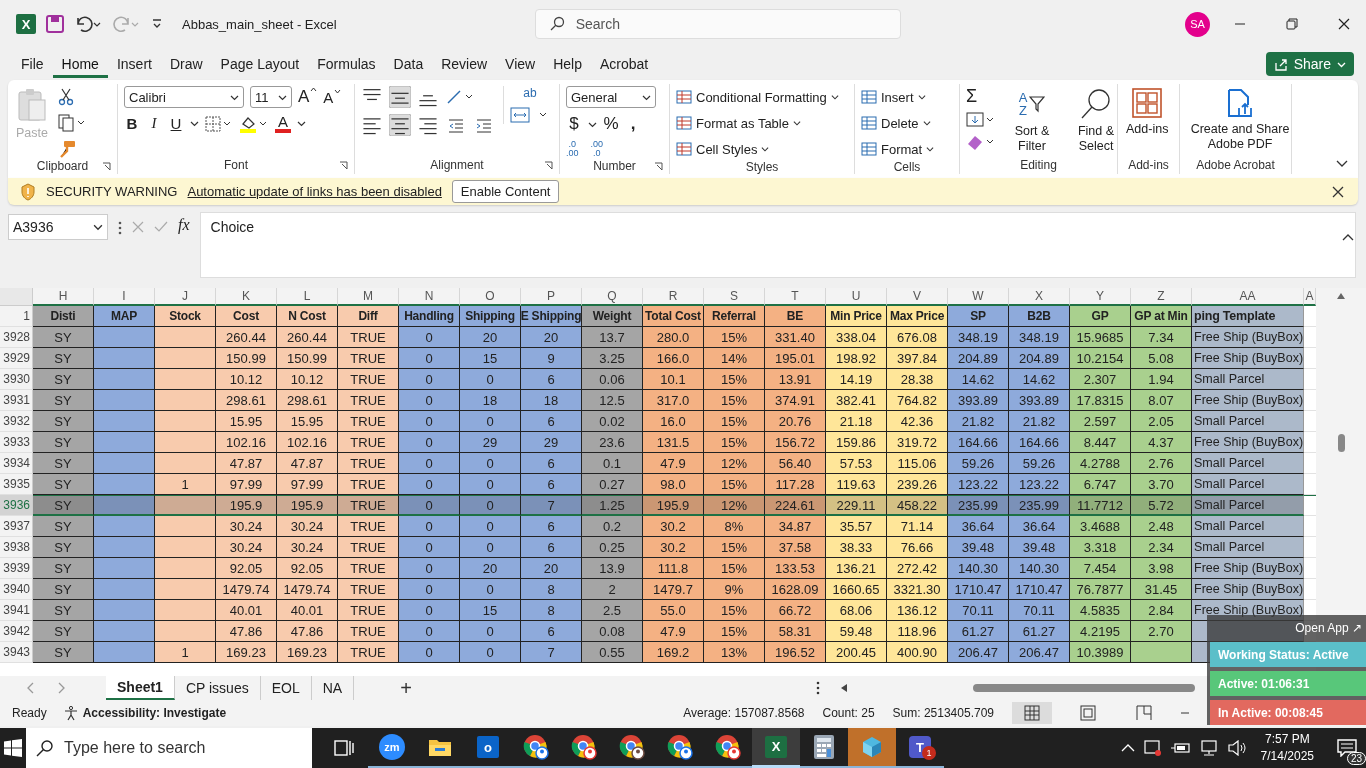  What do you see at coordinates (16, 400) in the screenshot?
I see `row-number: 3931` at bounding box center [16, 400].